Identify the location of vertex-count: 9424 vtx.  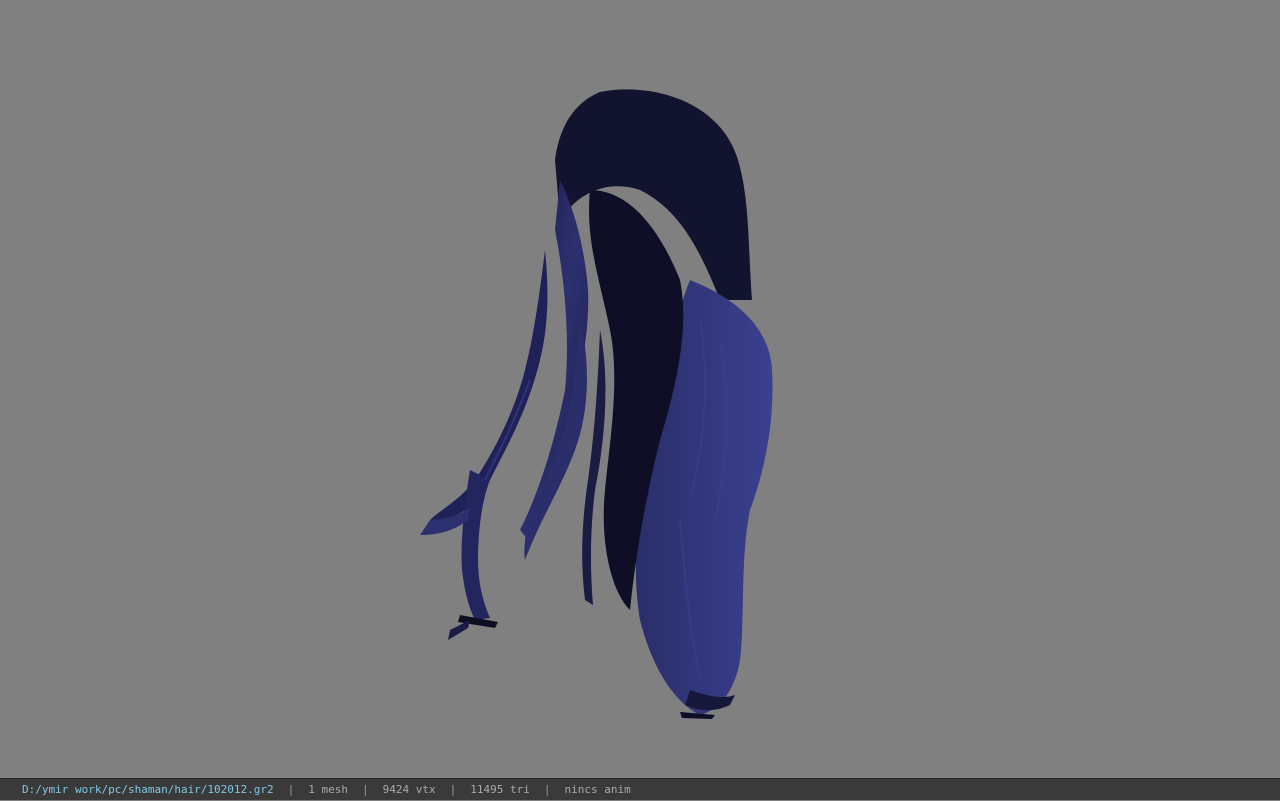
(409, 789).